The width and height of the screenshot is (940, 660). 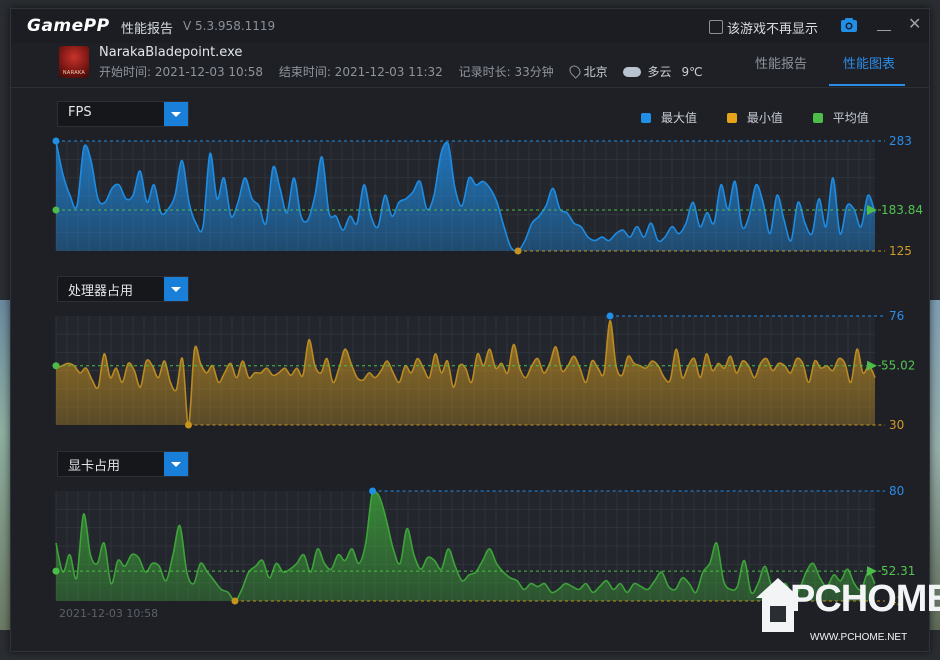 What do you see at coordinates (56, 571) in the screenshot?
I see `avg-marker` at bounding box center [56, 571].